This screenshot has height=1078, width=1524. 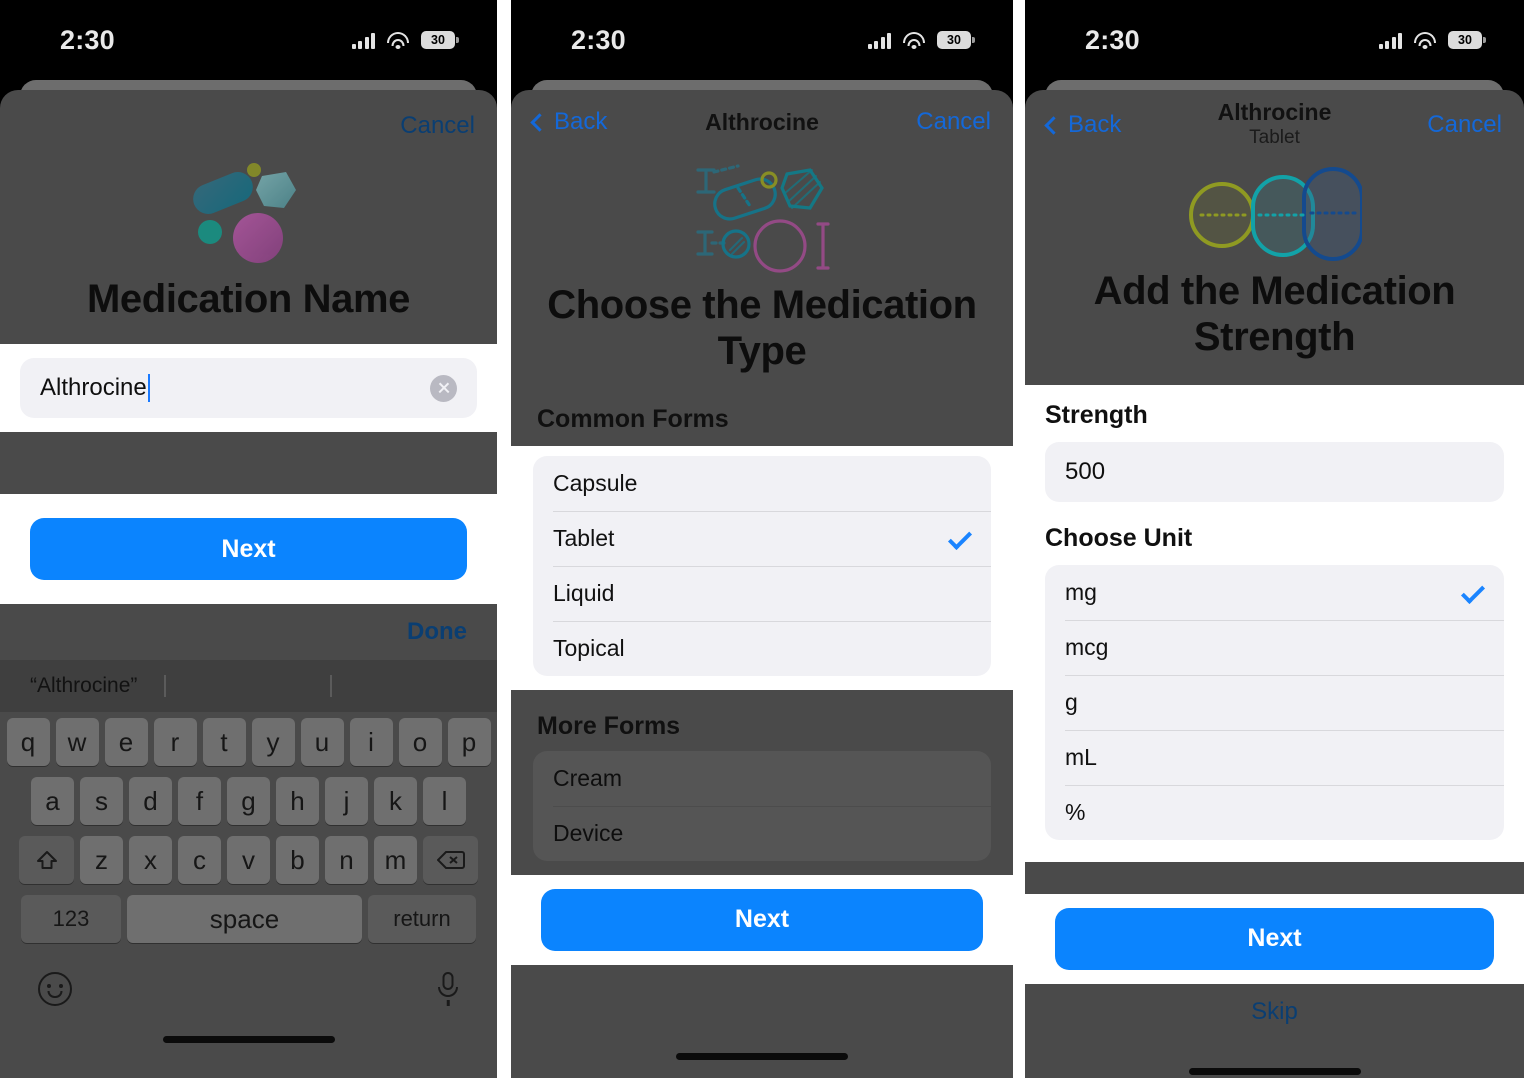 What do you see at coordinates (101, 860) in the screenshot?
I see `key-z: z` at bounding box center [101, 860].